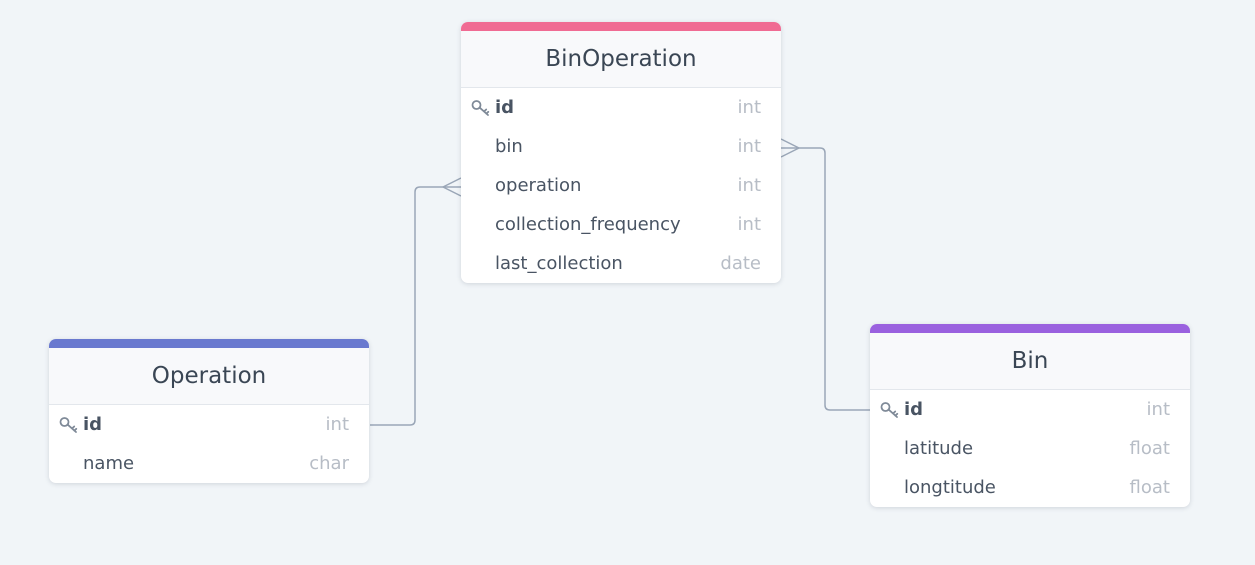 The height and width of the screenshot is (565, 1255). I want to click on field-name: bin, so click(509, 146).